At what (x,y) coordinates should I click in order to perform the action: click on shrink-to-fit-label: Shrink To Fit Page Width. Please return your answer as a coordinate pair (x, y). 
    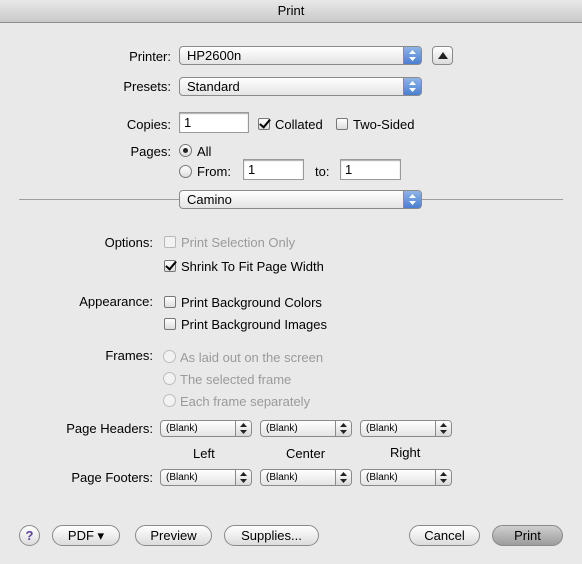
    Looking at the image, I should click on (252, 266).